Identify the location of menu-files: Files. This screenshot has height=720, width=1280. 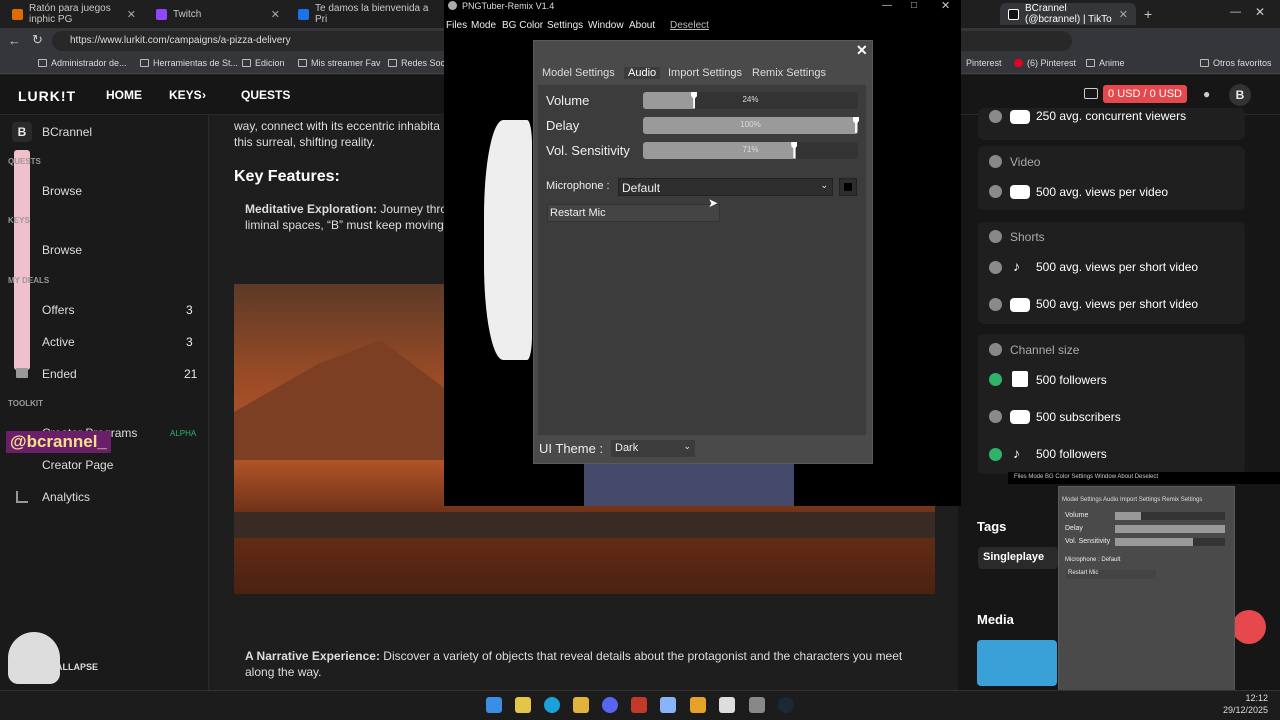
(456, 25).